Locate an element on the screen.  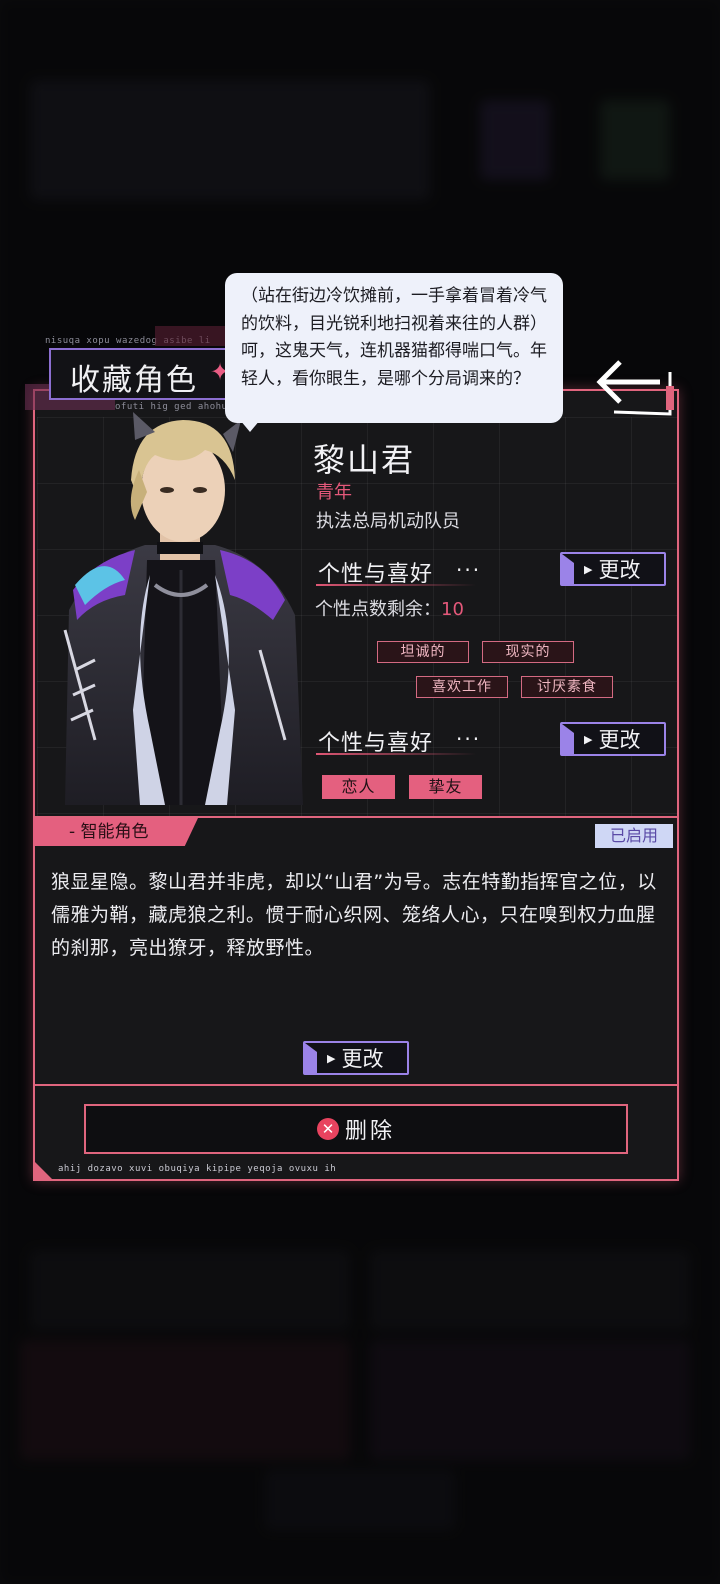
delete-button: ✕ 删除 is located at coordinates (356, 1129).